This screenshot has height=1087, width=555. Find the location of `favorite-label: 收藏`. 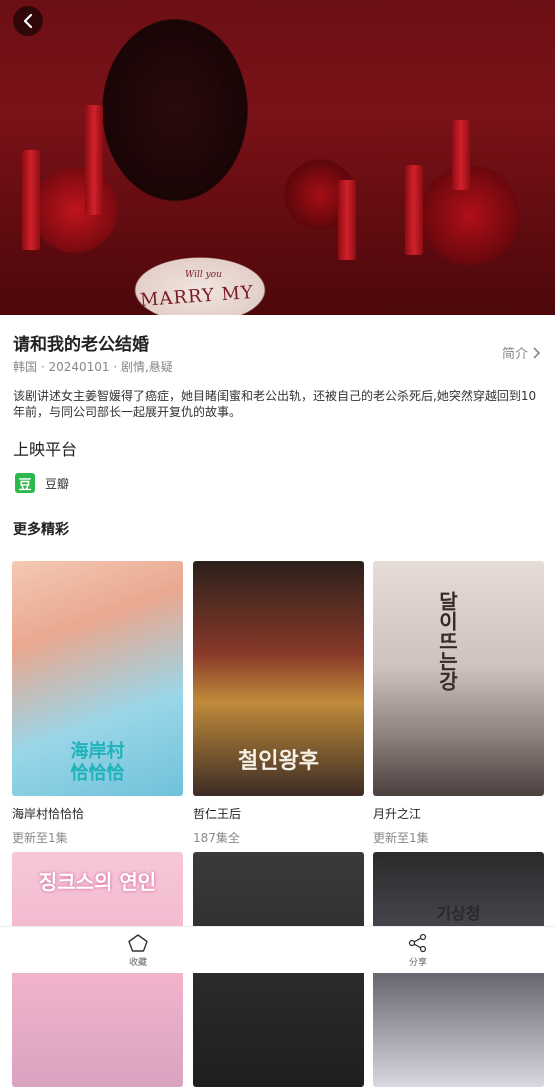

favorite-label: 收藏 is located at coordinates (137, 963).